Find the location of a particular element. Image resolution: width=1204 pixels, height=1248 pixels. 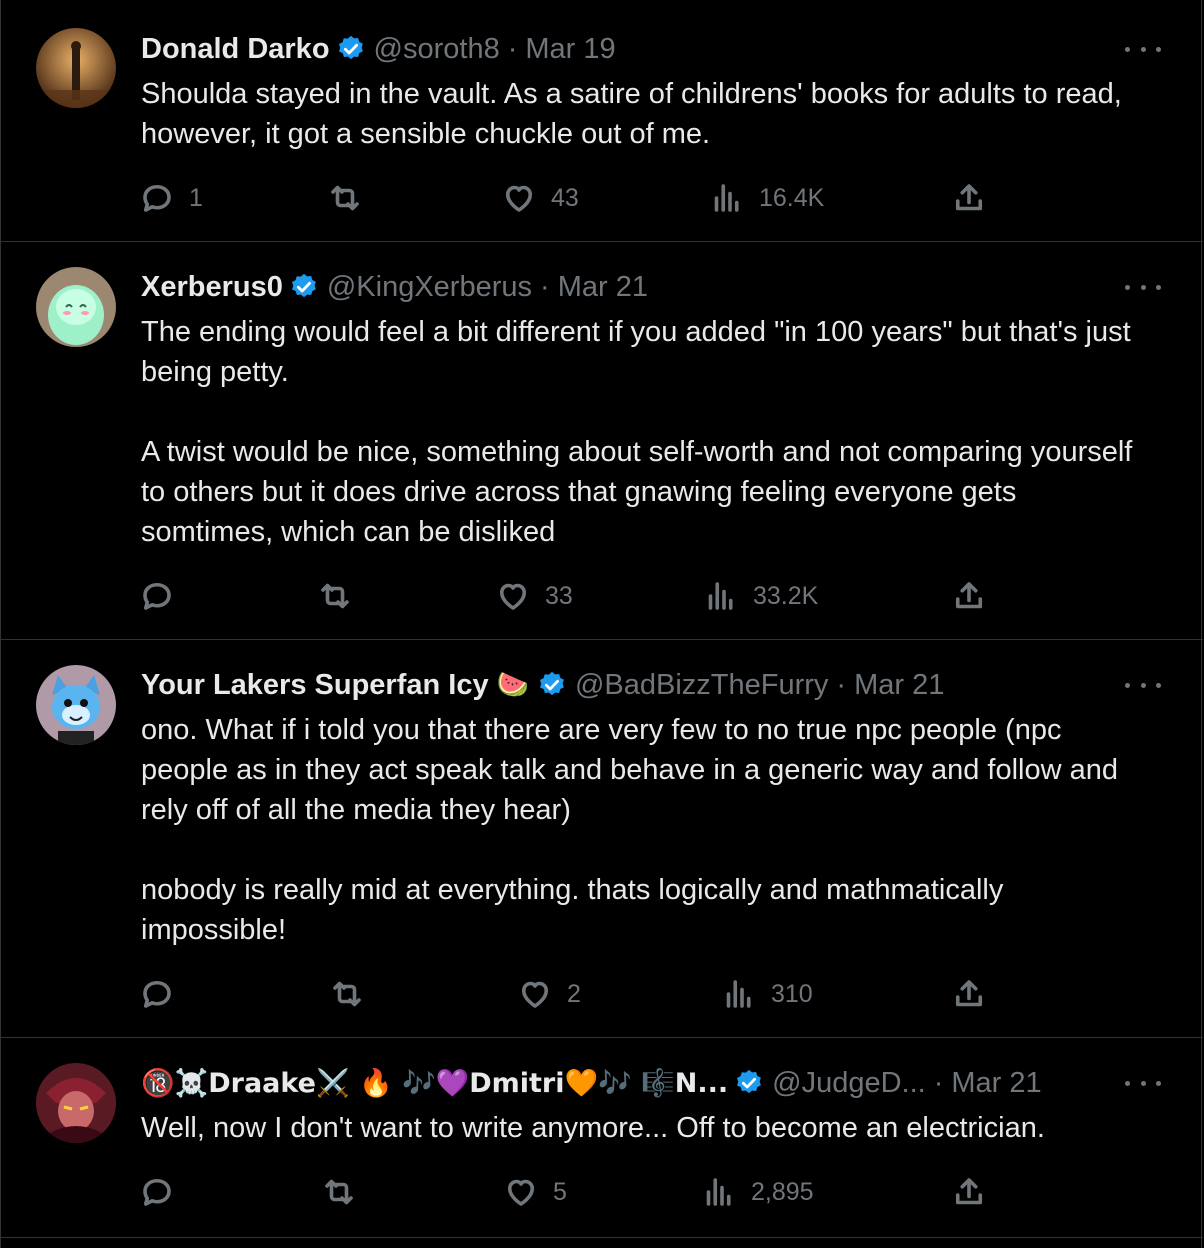

tweet-actions: 5 2,895 is located at coordinates (569, 1192).